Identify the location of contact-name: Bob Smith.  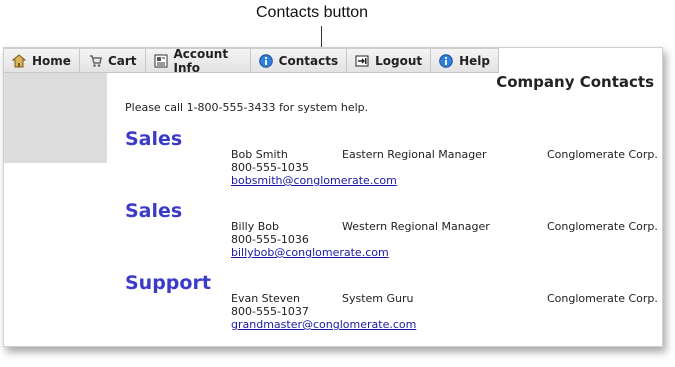
(259, 154).